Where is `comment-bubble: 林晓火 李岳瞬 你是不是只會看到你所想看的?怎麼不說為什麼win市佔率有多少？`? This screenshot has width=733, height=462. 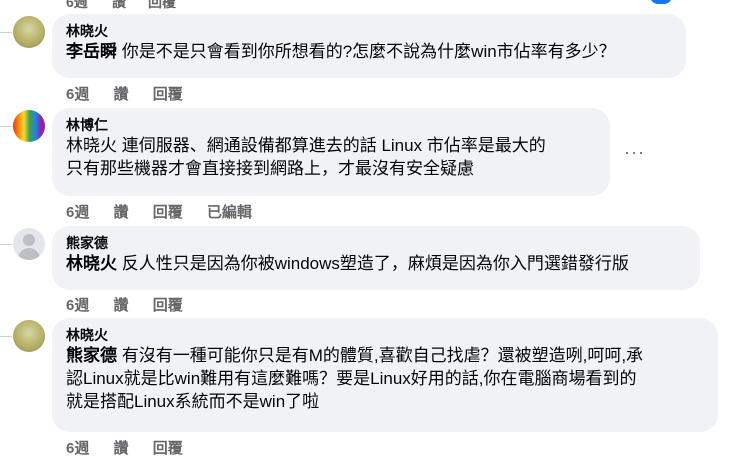
comment-bubble: 林晓火 李岳瞬 你是不是只會看到你所想看的?怎麼不說為什麼win市佔率有多少？ is located at coordinates (369, 46).